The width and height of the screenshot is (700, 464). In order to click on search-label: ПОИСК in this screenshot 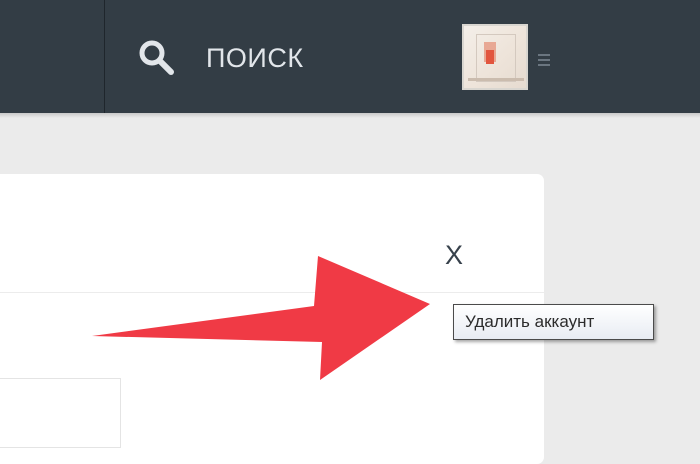, I will do `click(255, 57)`.